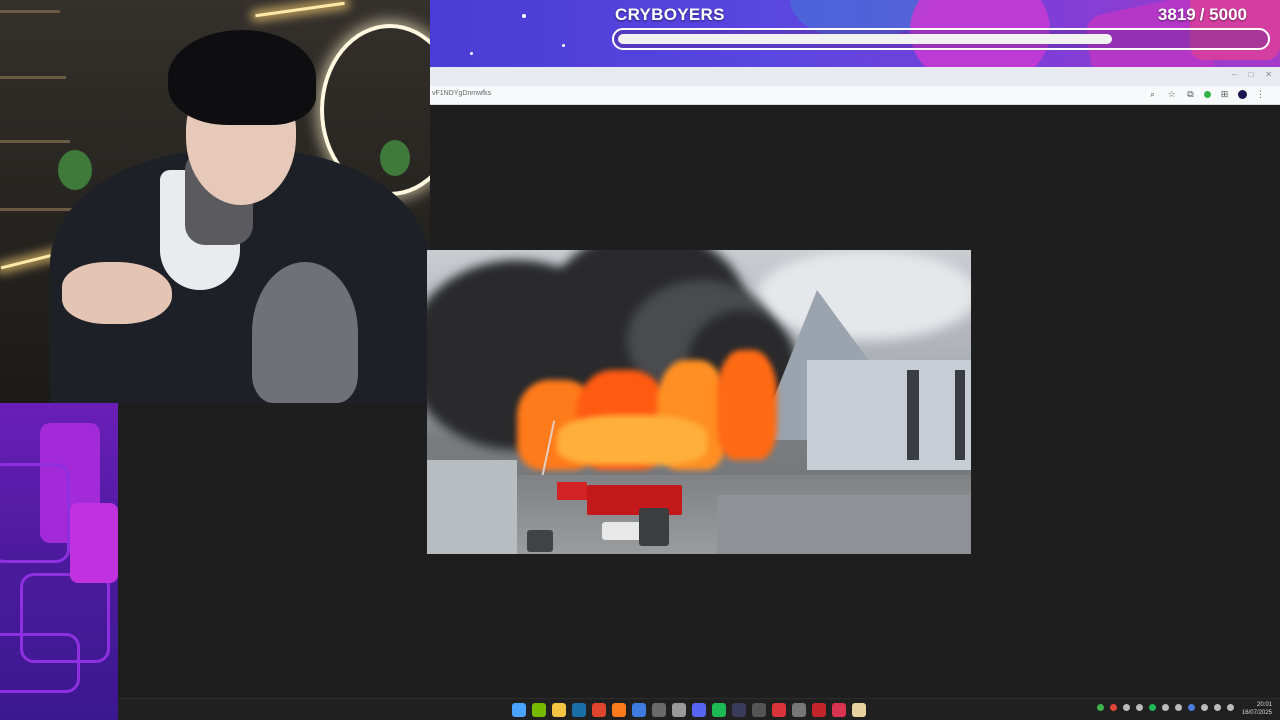 This screenshot has height=720, width=1280. Describe the element at coordinates (1152, 94) in the screenshot. I see `zoom-icon: ⌕` at that location.